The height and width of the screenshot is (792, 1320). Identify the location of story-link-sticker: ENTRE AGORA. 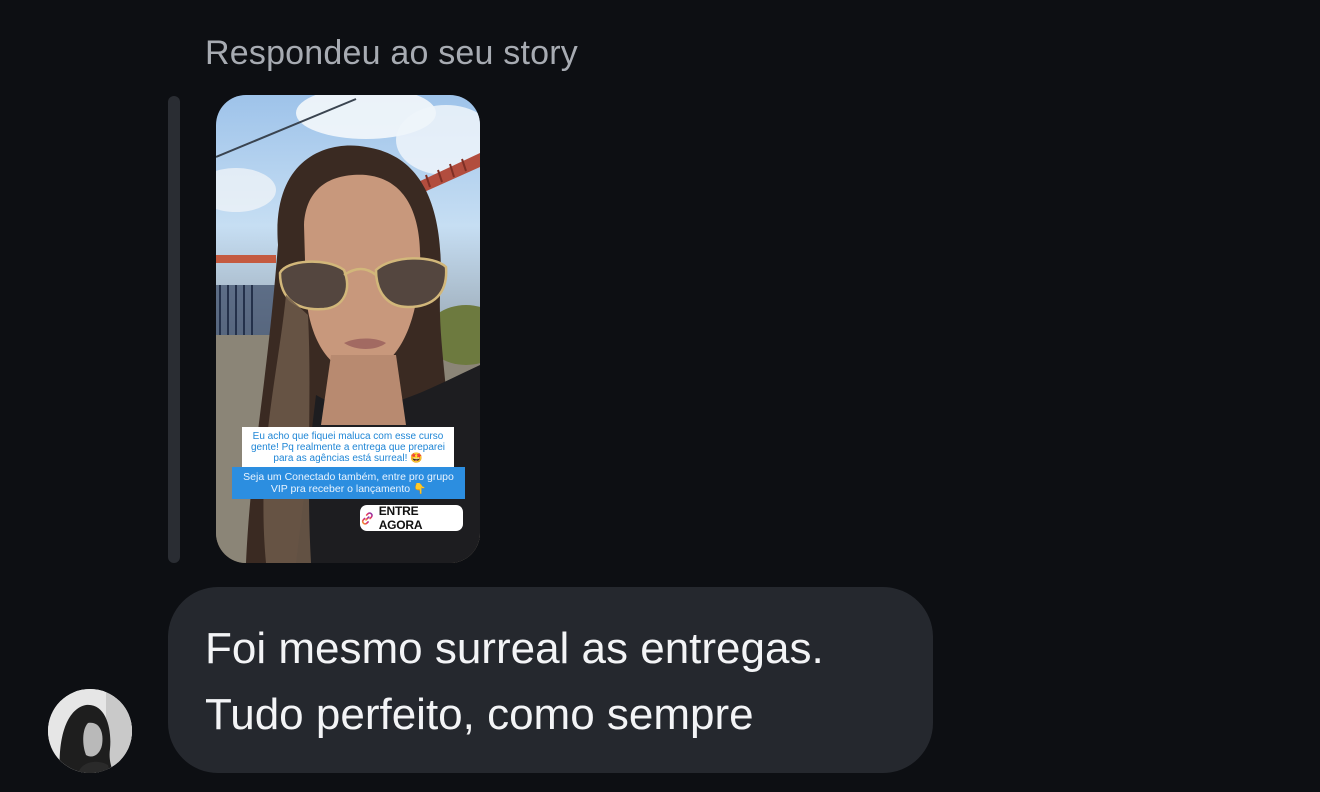
(411, 518).